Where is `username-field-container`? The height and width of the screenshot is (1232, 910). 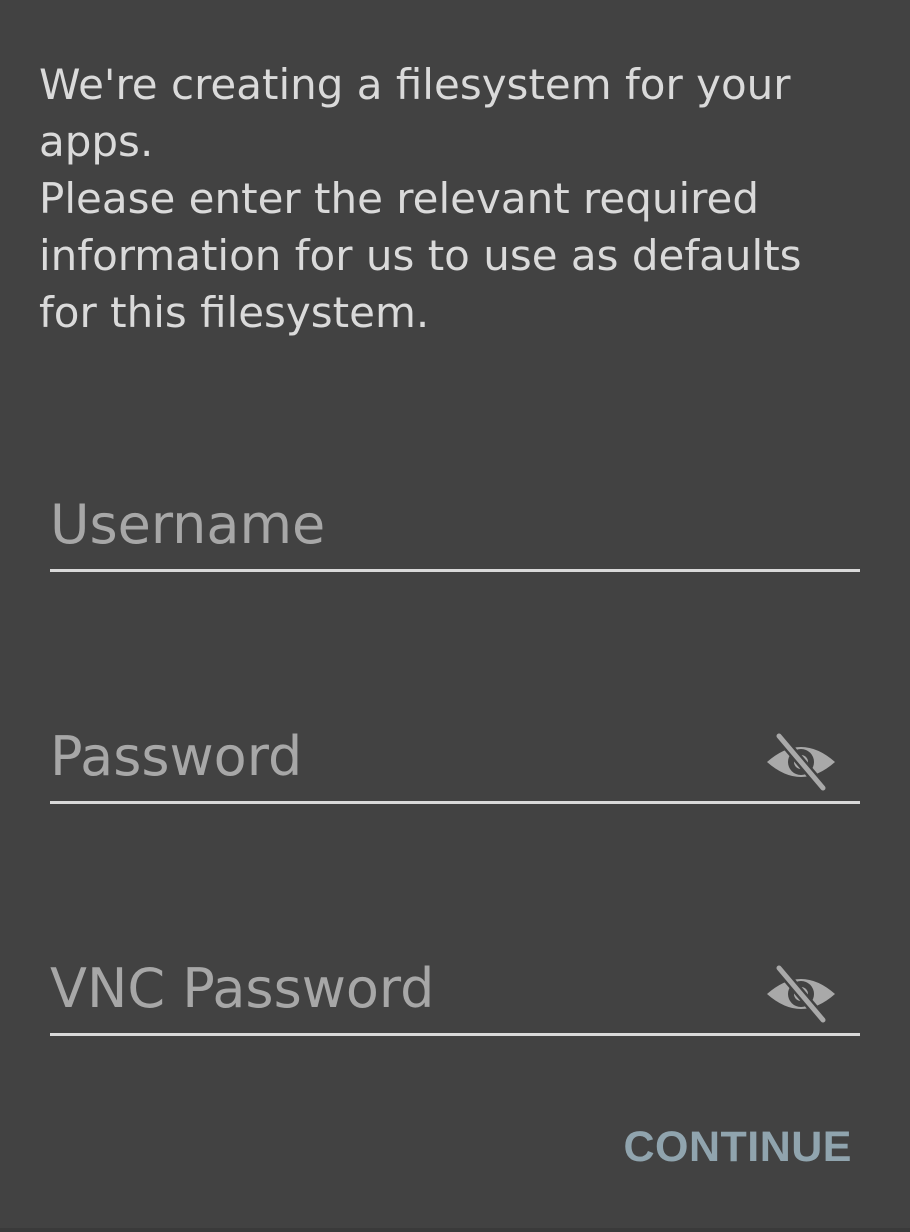
username-field-container is located at coordinates (455, 527).